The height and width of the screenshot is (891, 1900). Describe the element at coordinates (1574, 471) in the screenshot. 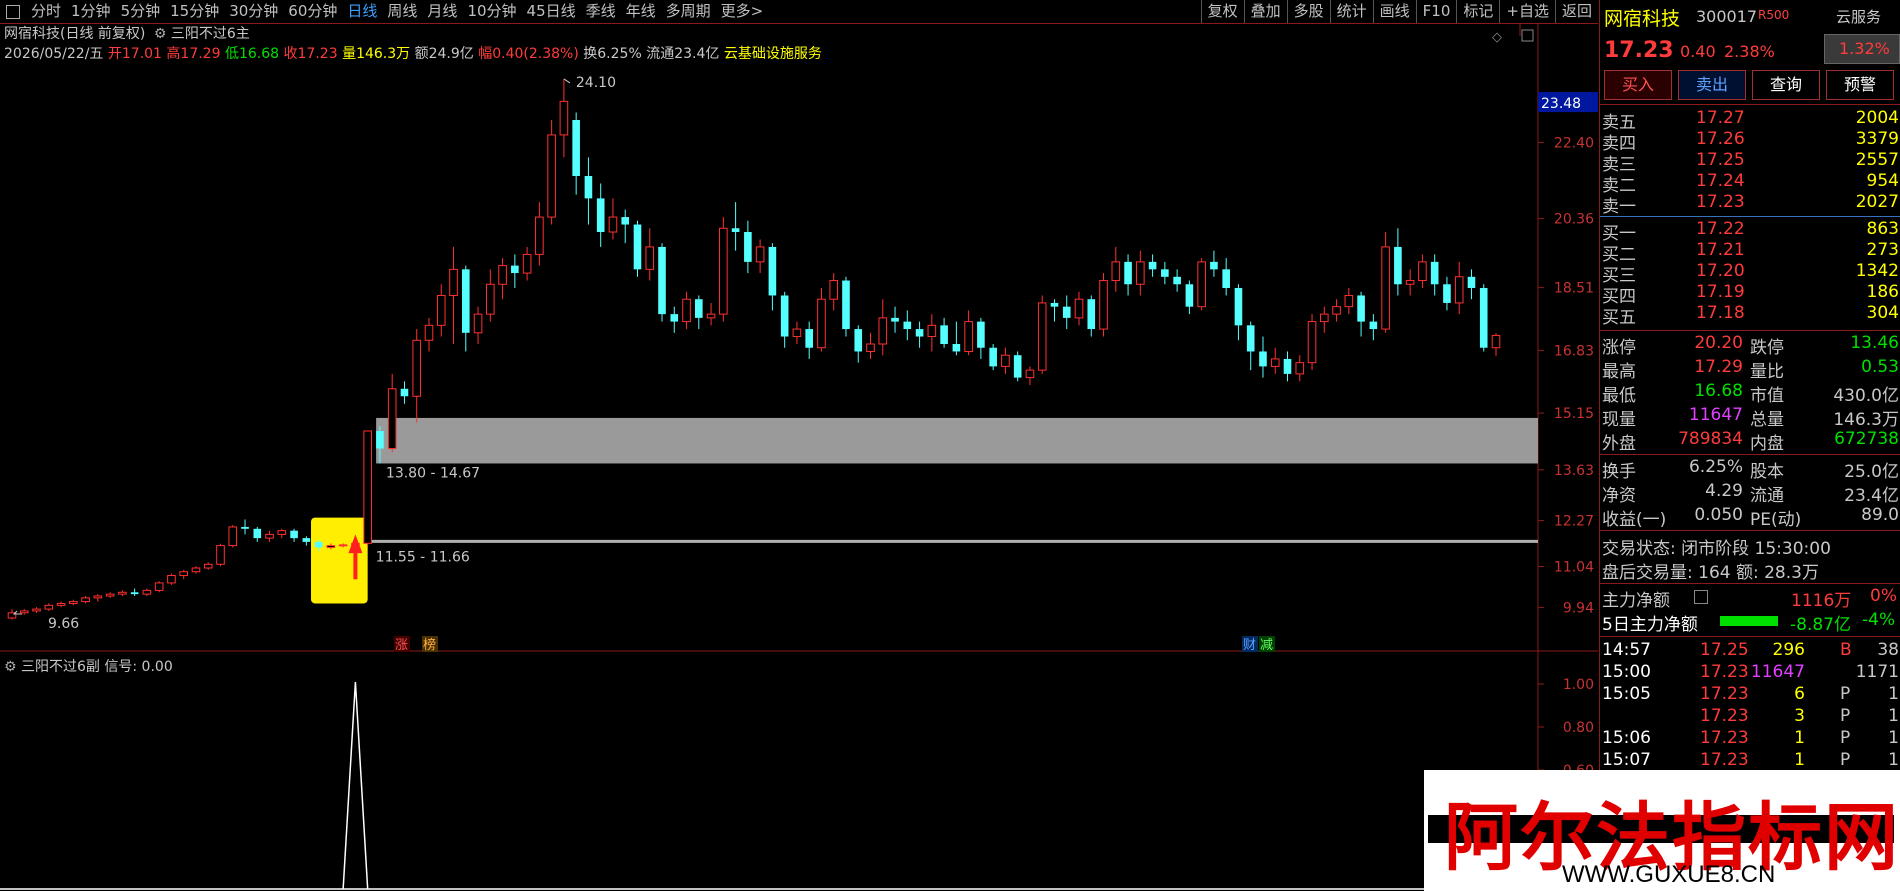

I see `price-tick-label: 13.63` at that location.